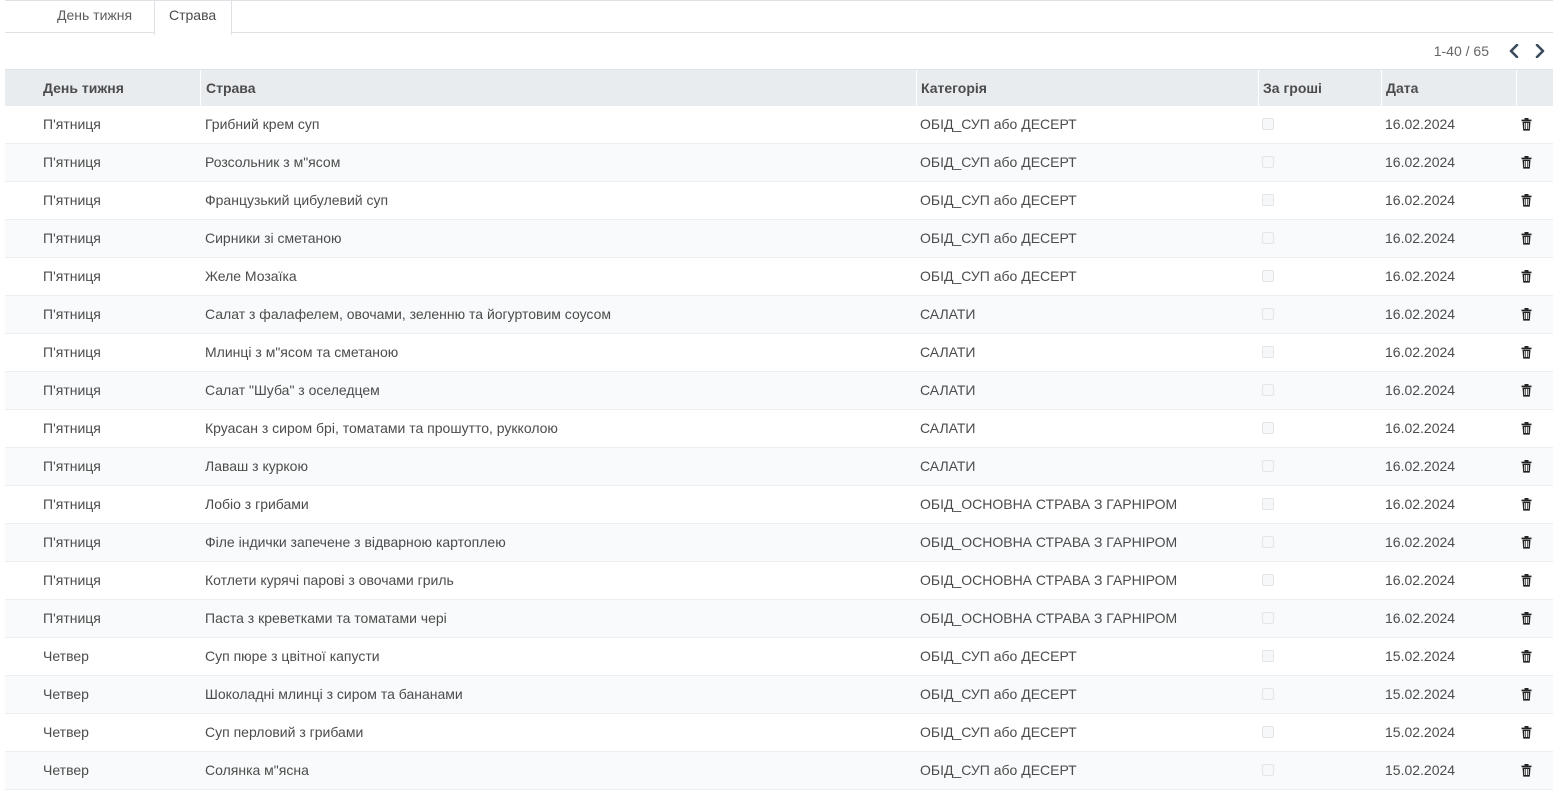  What do you see at coordinates (297, 200) in the screenshot?
I see `cell-dish: Французький цибулевий суп` at bounding box center [297, 200].